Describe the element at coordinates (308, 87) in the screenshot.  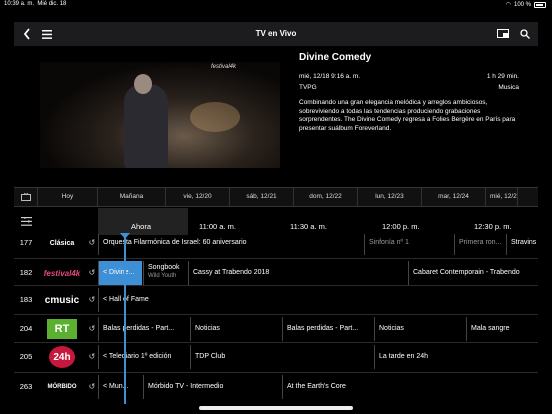
I see `program-rating: TVPG` at that location.